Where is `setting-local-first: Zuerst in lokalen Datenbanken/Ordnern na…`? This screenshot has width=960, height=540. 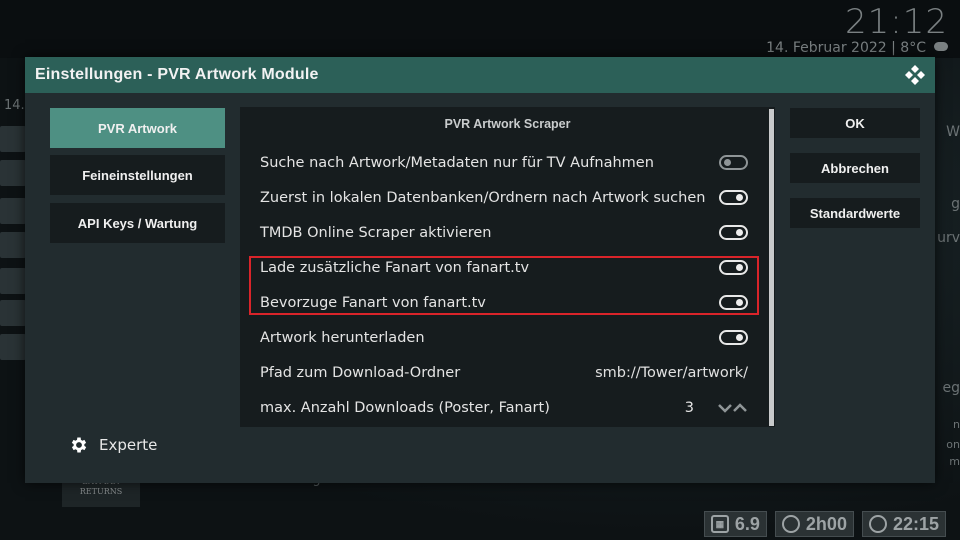
setting-local-first: Zuerst in lokalen Datenbanken/Ordnern na… is located at coordinates (500, 197).